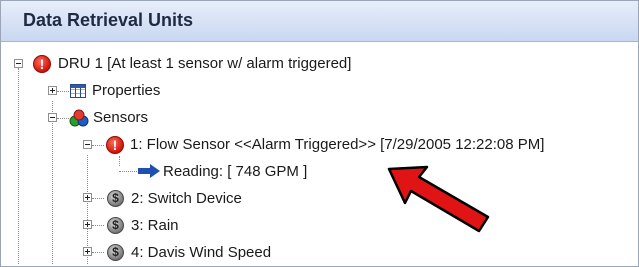 This screenshot has height=267, width=639. I want to click on tree-node-label: 3: Rain, so click(155, 225).